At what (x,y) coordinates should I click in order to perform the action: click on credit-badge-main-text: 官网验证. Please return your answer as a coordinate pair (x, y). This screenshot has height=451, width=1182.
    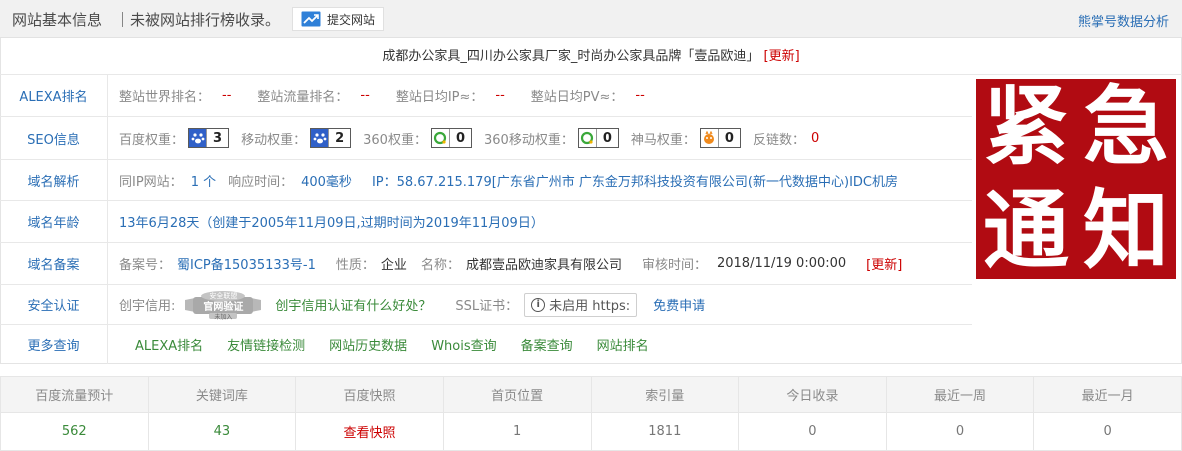
    Looking at the image, I should click on (223, 307).